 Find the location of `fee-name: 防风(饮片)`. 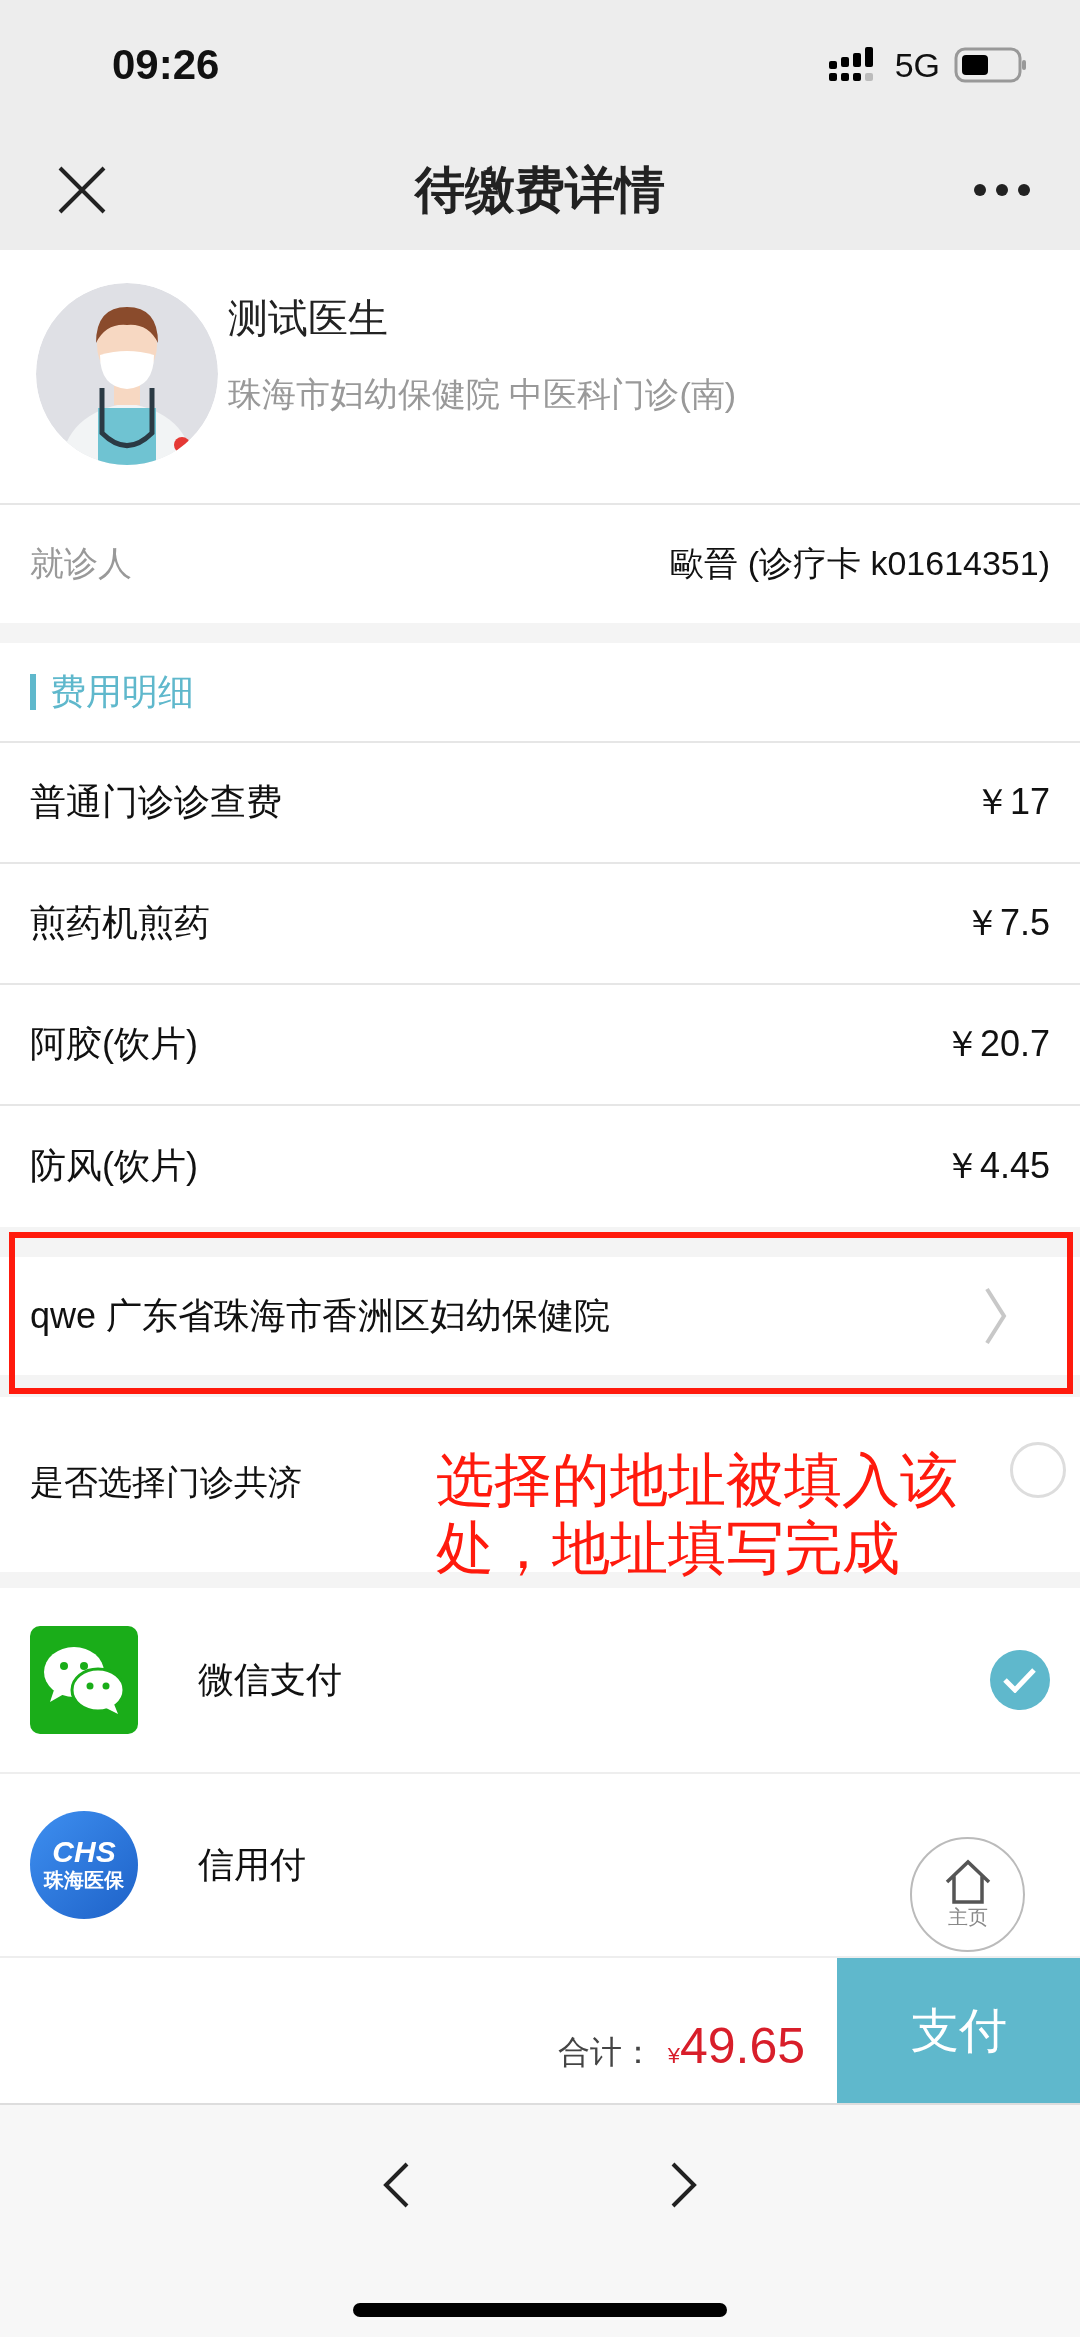

fee-name: 防风(饮片) is located at coordinates (114, 1166).